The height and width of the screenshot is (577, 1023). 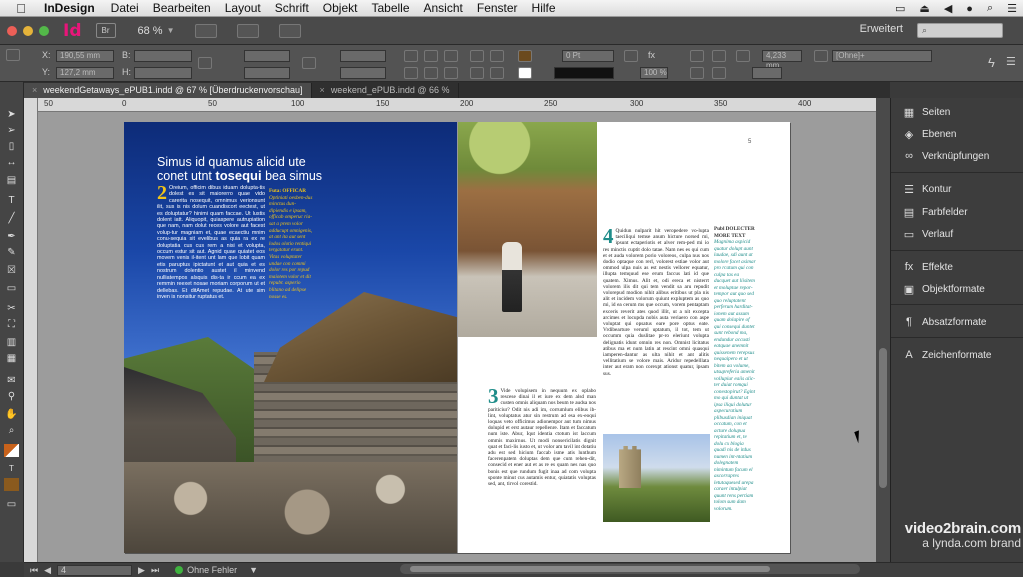 What do you see at coordinates (267, 73) in the screenshot?
I see `scale-y-field` at bounding box center [267, 73].